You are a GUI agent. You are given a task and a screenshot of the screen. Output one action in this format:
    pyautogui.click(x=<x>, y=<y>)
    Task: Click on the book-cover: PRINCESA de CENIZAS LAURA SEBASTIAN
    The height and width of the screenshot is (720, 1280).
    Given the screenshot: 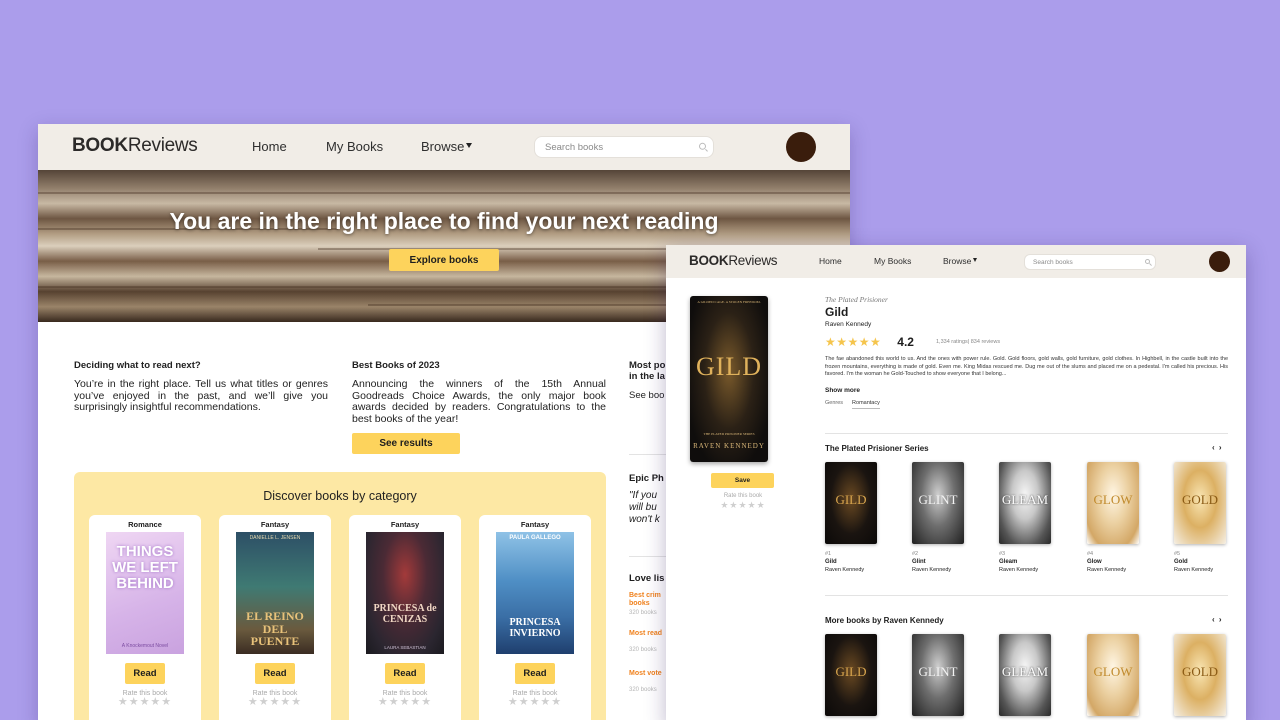 What is the action you would take?
    pyautogui.click(x=405, y=593)
    